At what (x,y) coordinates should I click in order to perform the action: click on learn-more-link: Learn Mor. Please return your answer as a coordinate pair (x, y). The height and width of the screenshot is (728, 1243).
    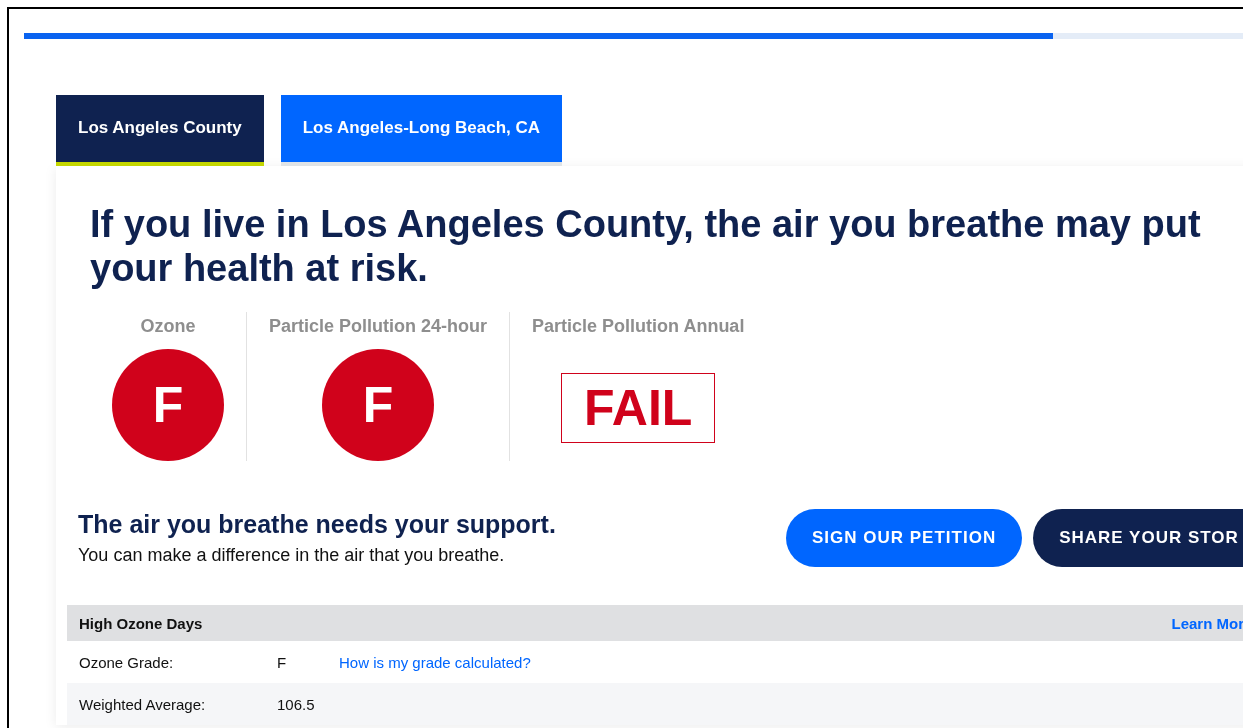
    Looking at the image, I should click on (1207, 623).